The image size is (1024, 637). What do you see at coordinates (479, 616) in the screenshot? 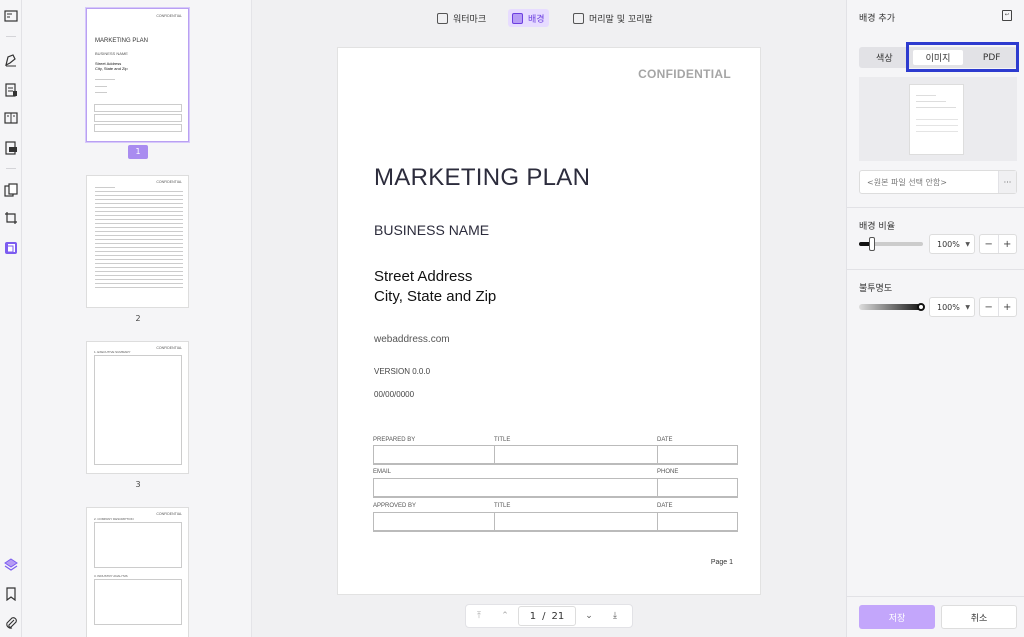
I see `first-page-icon: ⤒` at bounding box center [479, 616].